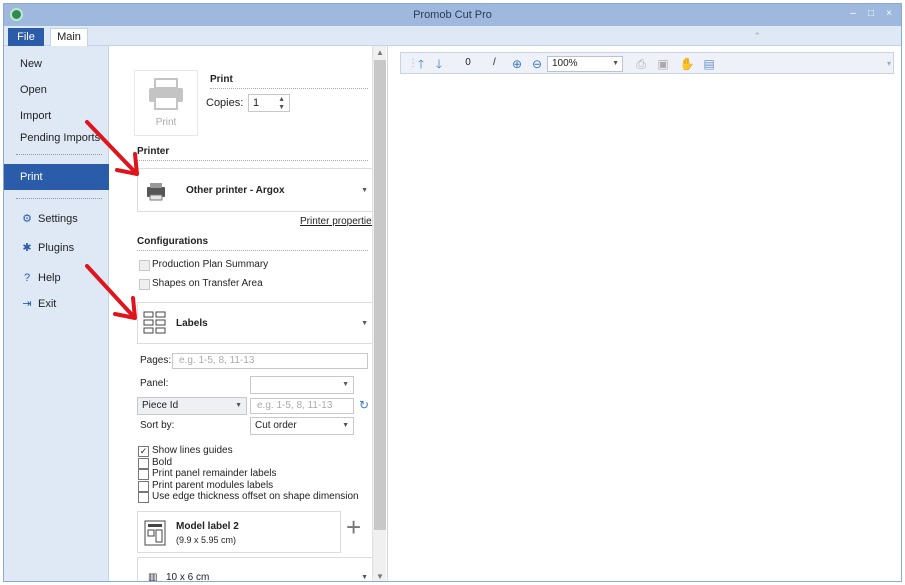 This screenshot has height=585, width=905. Describe the element at coordinates (214, 473) in the screenshot. I see `option-label: Print panel remainder labels` at that location.